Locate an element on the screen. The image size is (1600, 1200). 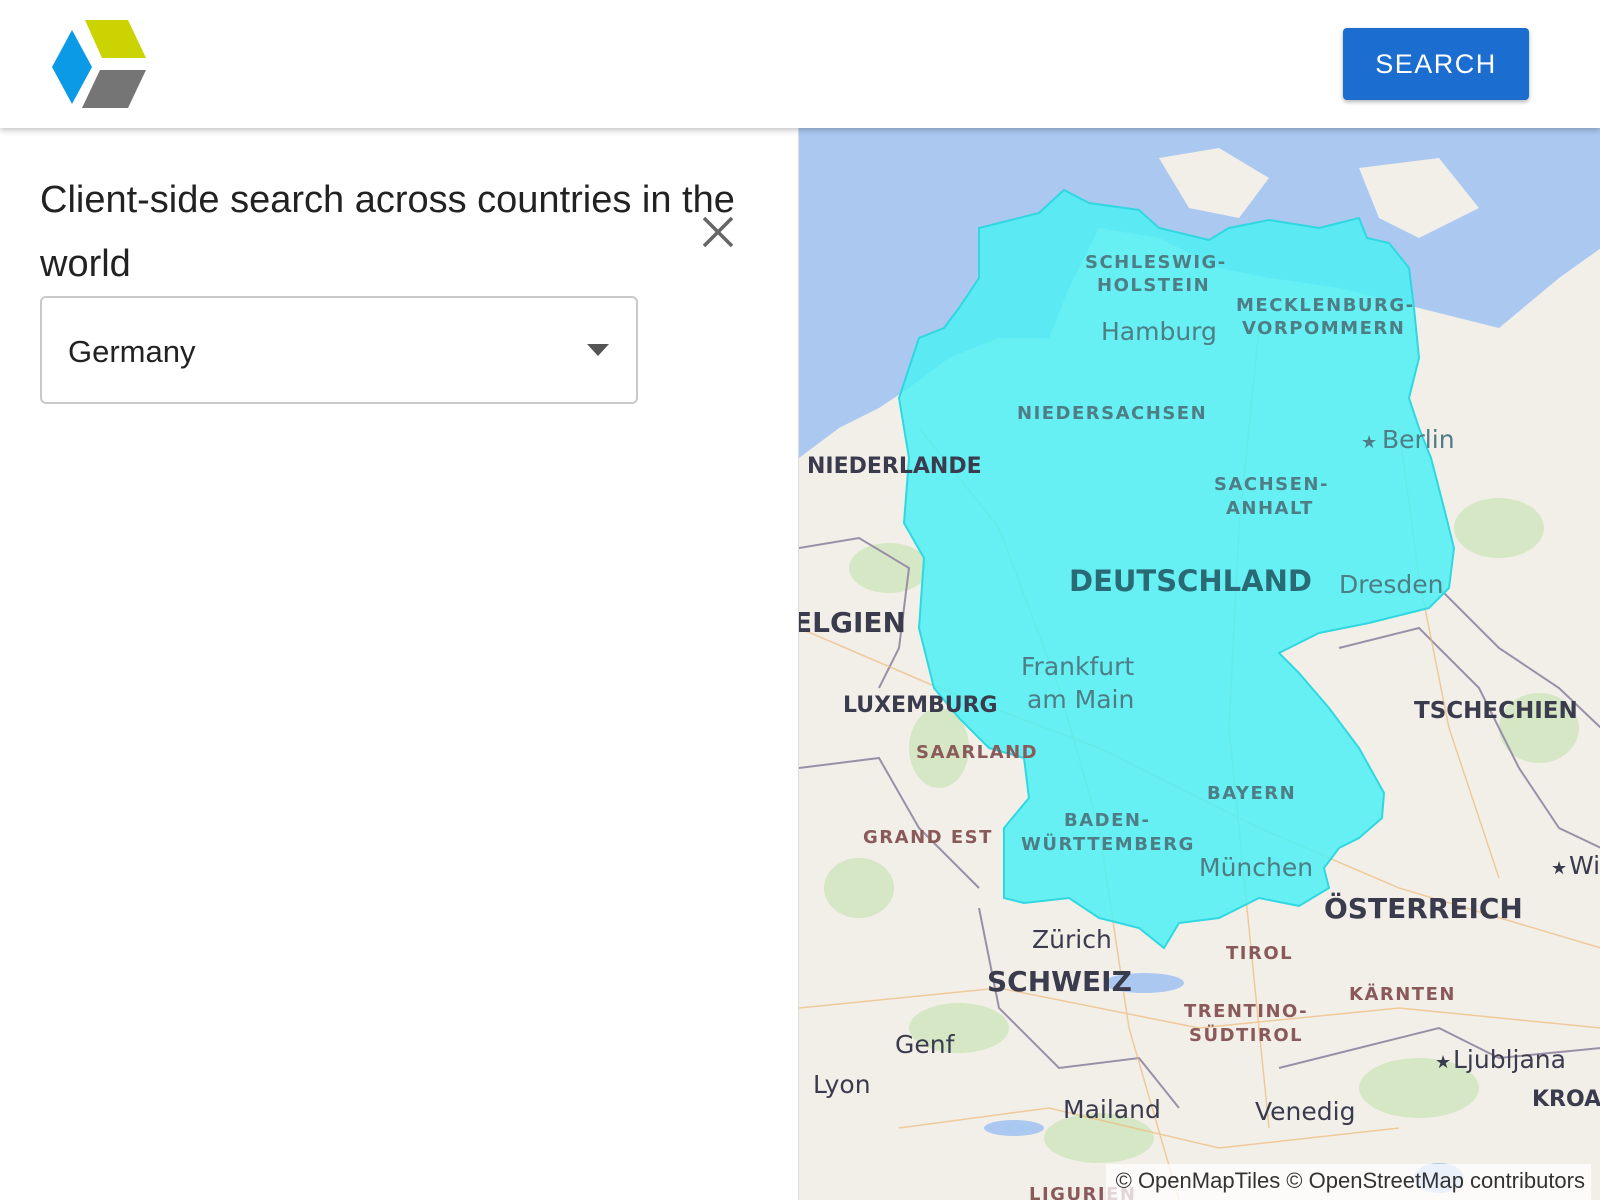
city-label: Zürich is located at coordinates (1072, 939).